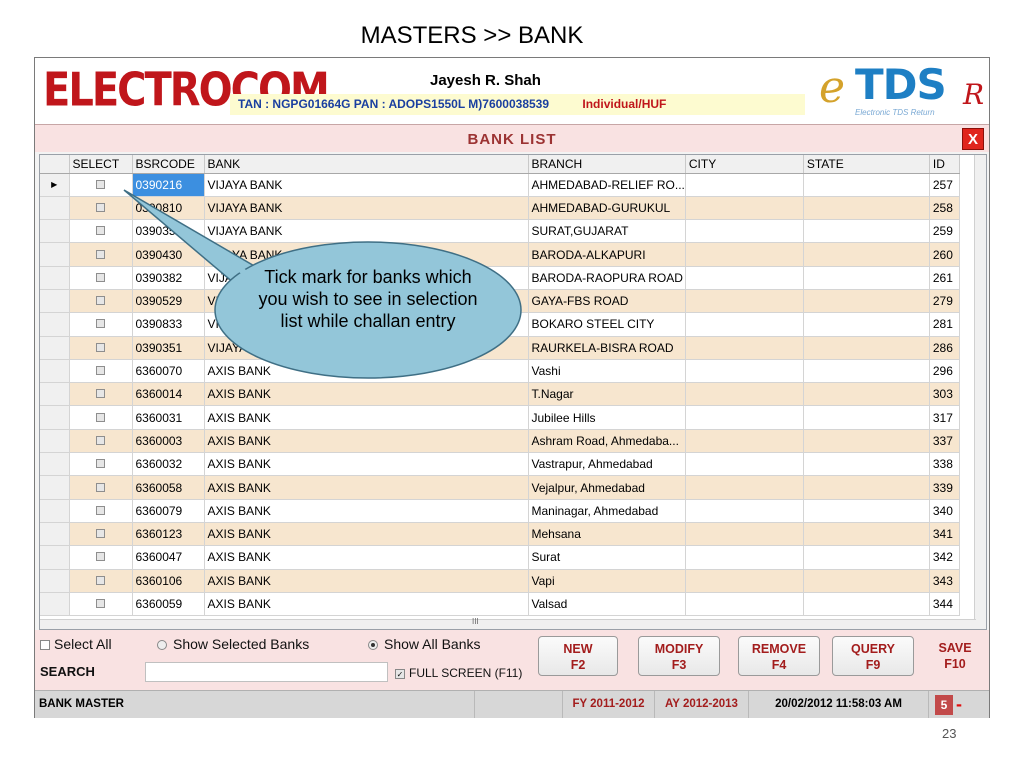 This screenshot has height=768, width=1024. What do you see at coordinates (944, 254) in the screenshot?
I see `cell-id: 260` at bounding box center [944, 254].